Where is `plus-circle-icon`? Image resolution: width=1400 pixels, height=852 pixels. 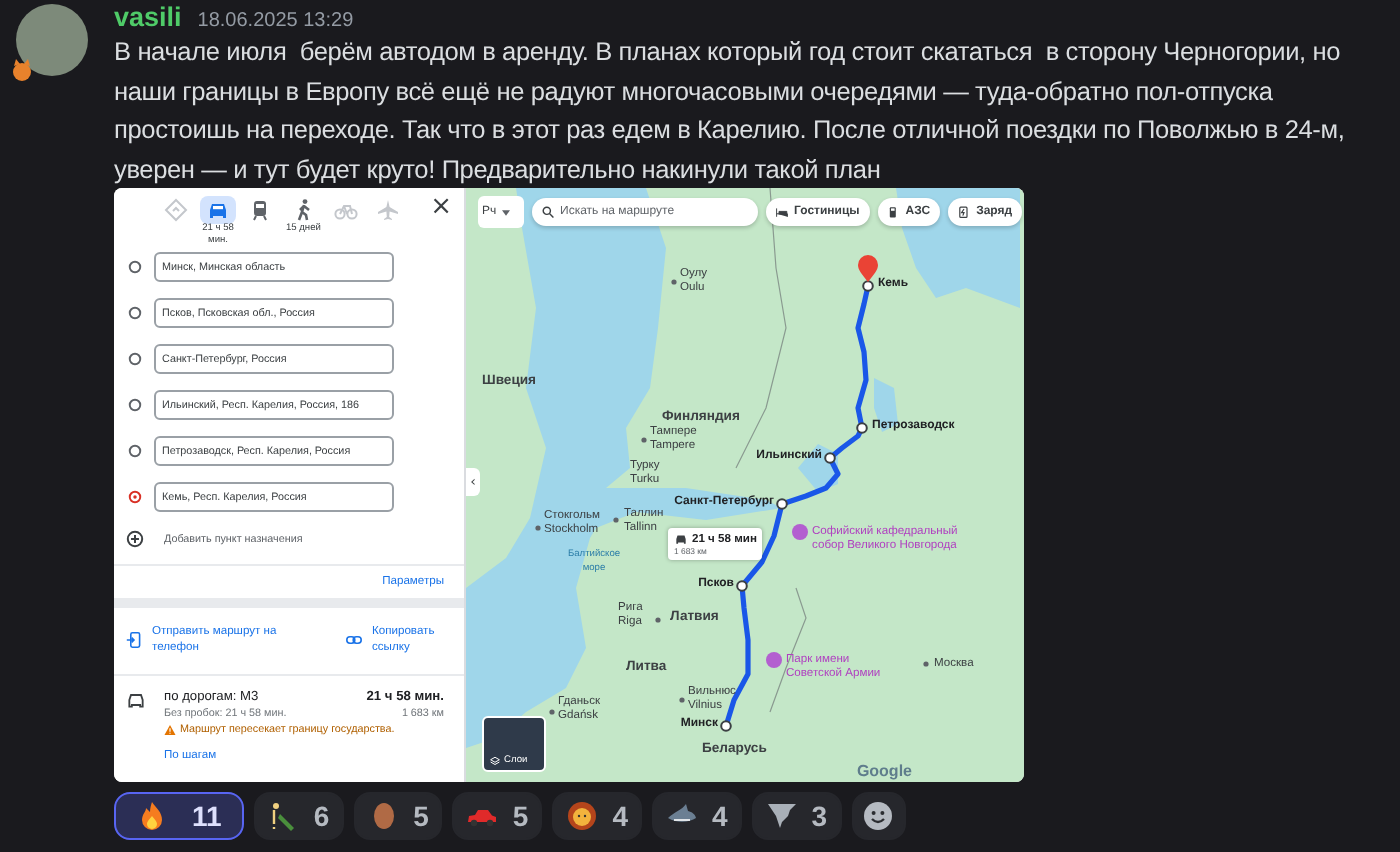
plus-circle-icon is located at coordinates (135, 539).